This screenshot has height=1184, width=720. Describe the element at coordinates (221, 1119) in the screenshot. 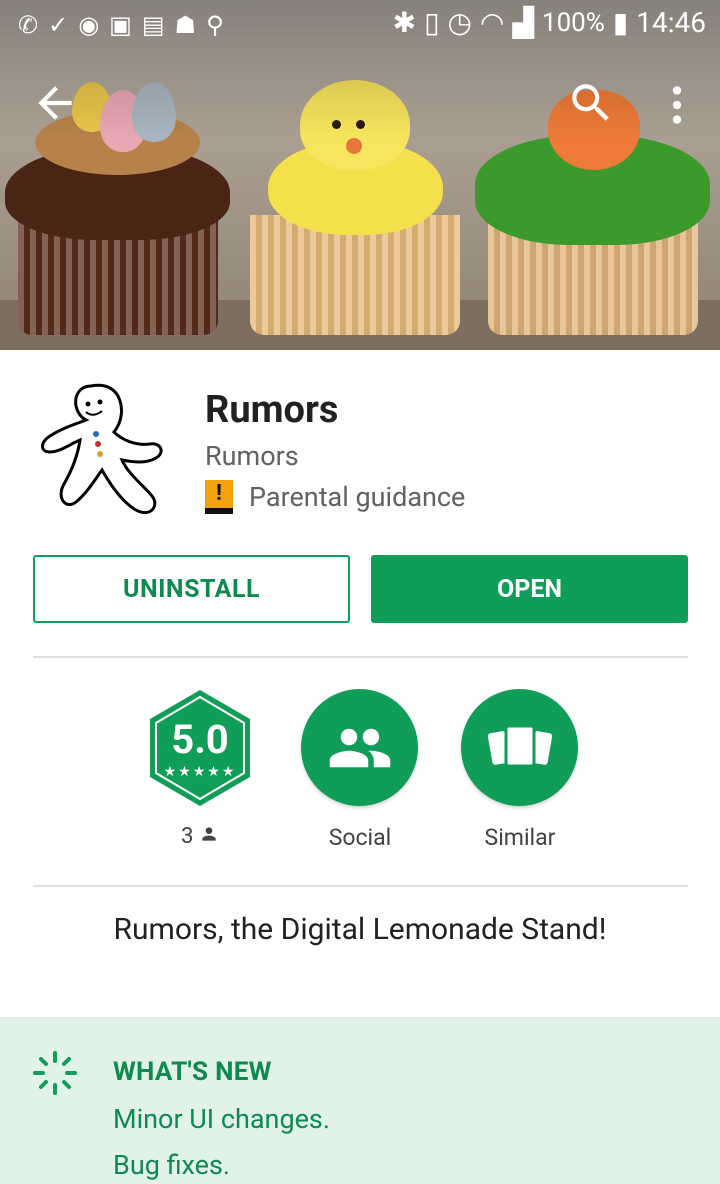

I see `whats-new-line: Minor UI changes.` at that location.